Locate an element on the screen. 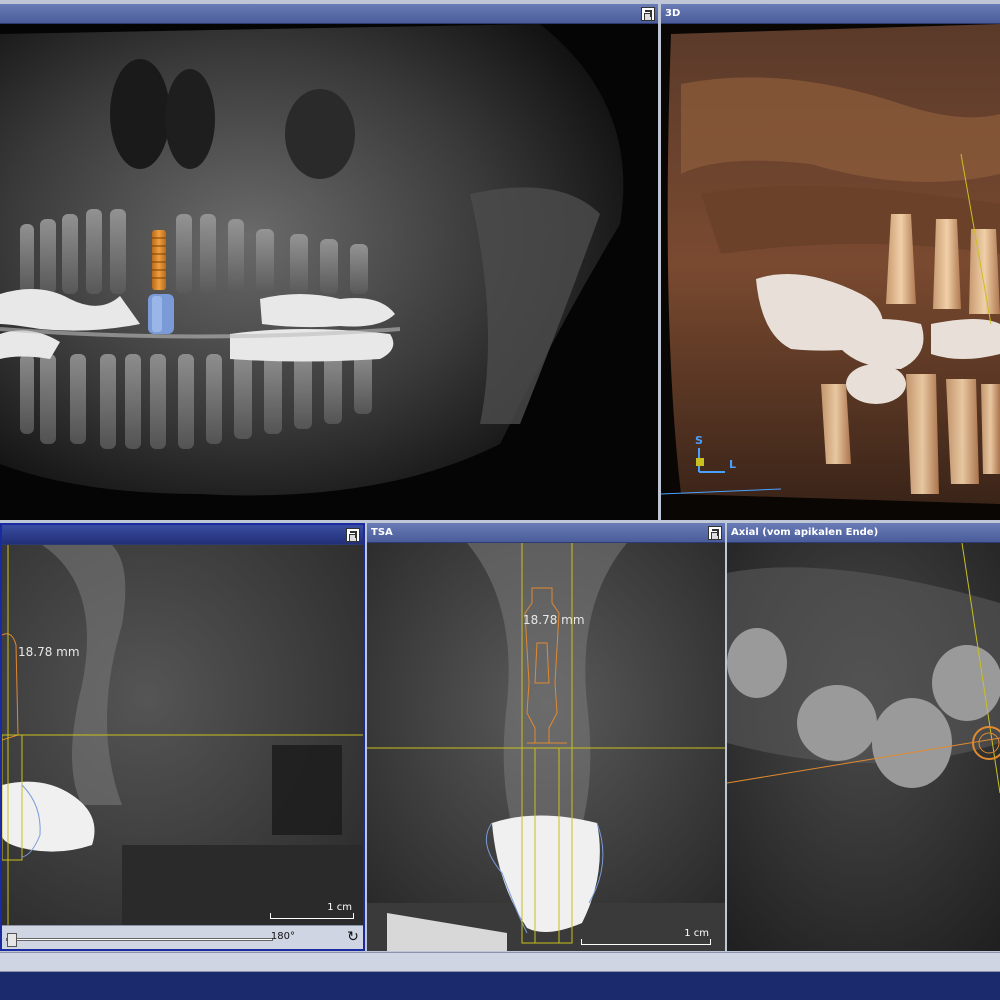 The width and height of the screenshot is (1000, 1000). rotation-slider-track is located at coordinates (139, 940).